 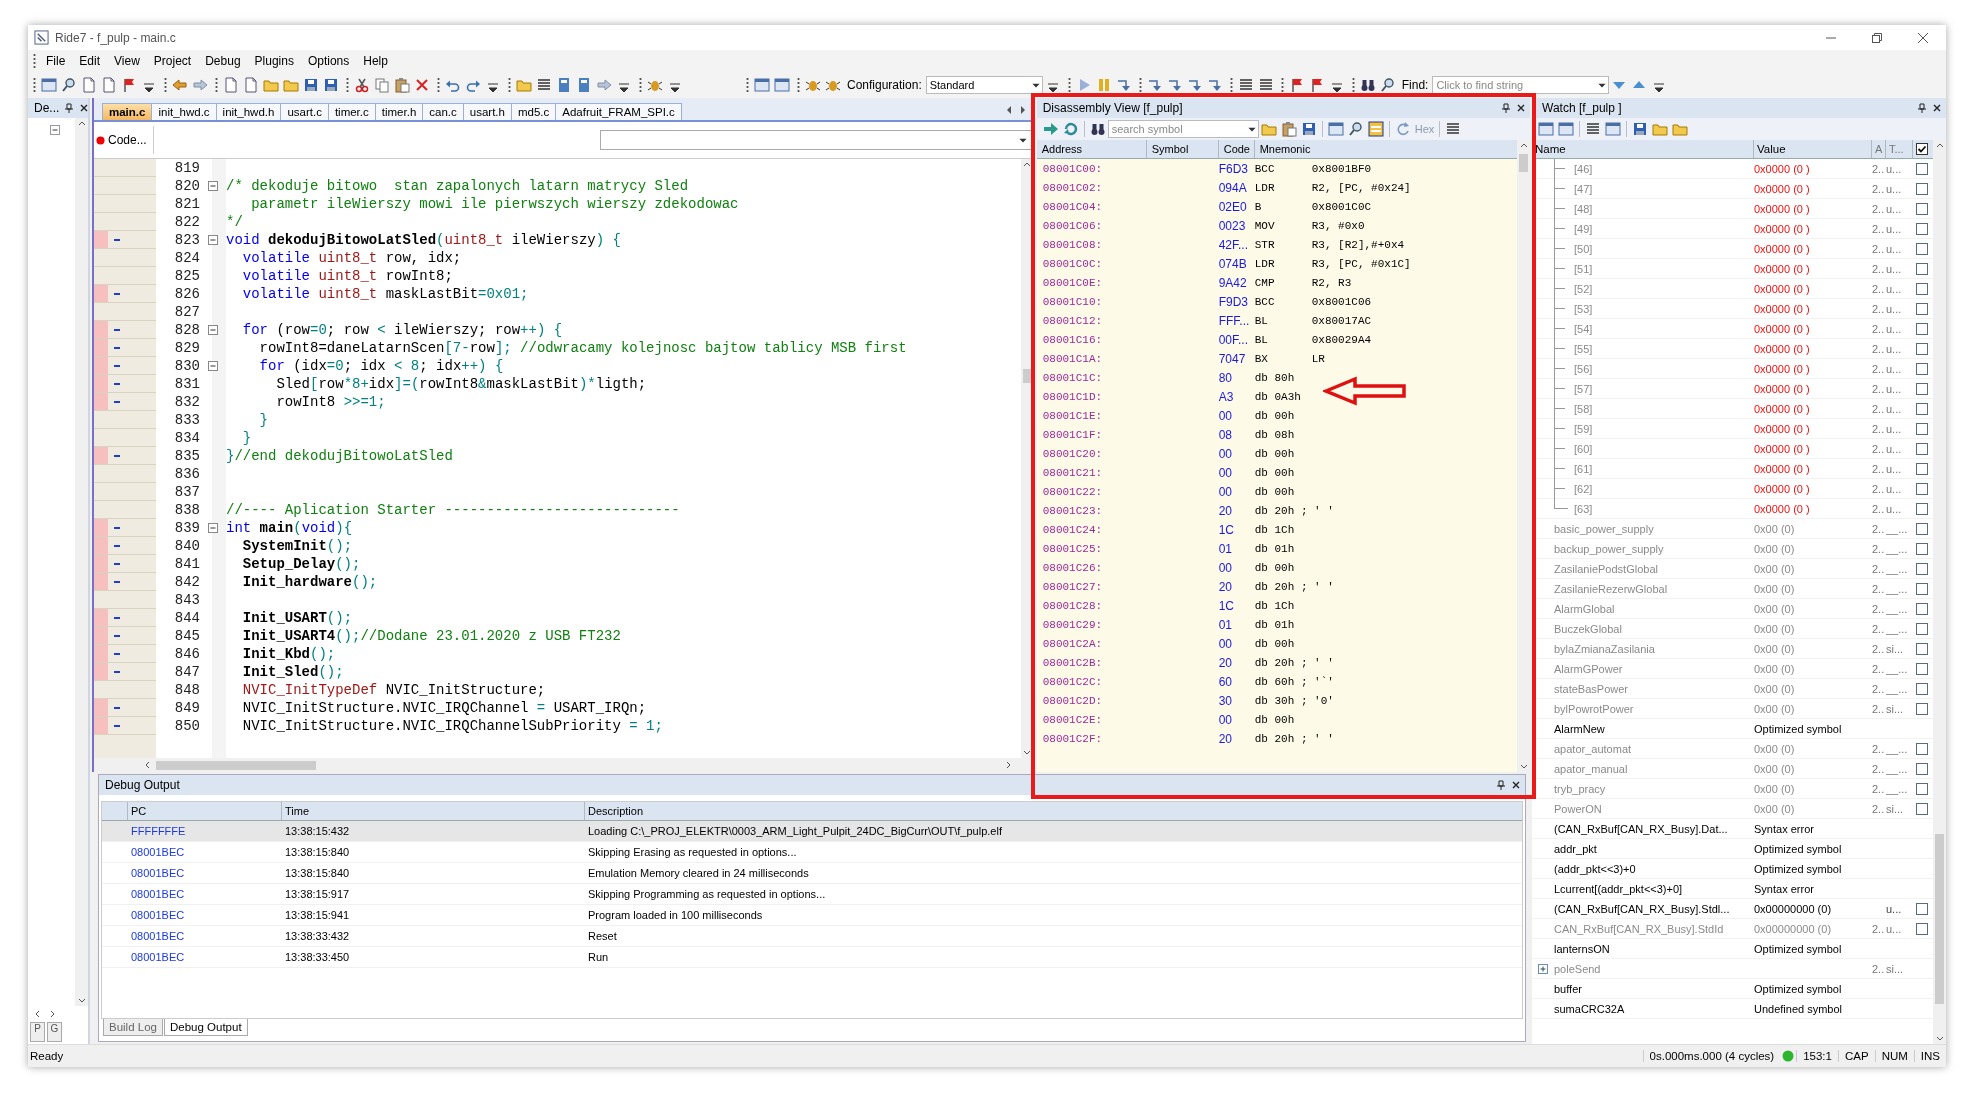 I want to click on menu-item: Help, so click(x=375, y=61).